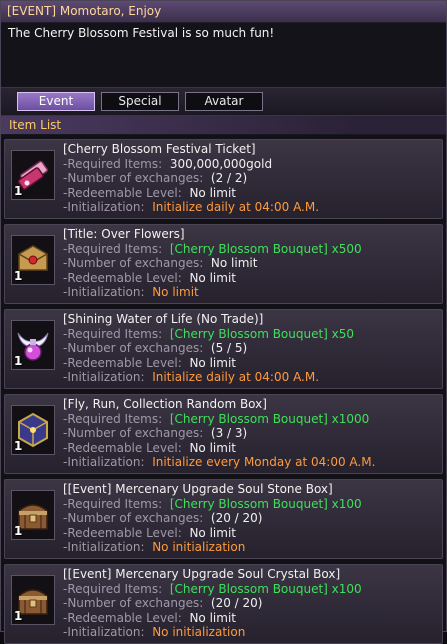 The width and height of the screenshot is (447, 644). I want to click on required-value: [Cherry Blossom Bouquet] x50, so click(262, 333).